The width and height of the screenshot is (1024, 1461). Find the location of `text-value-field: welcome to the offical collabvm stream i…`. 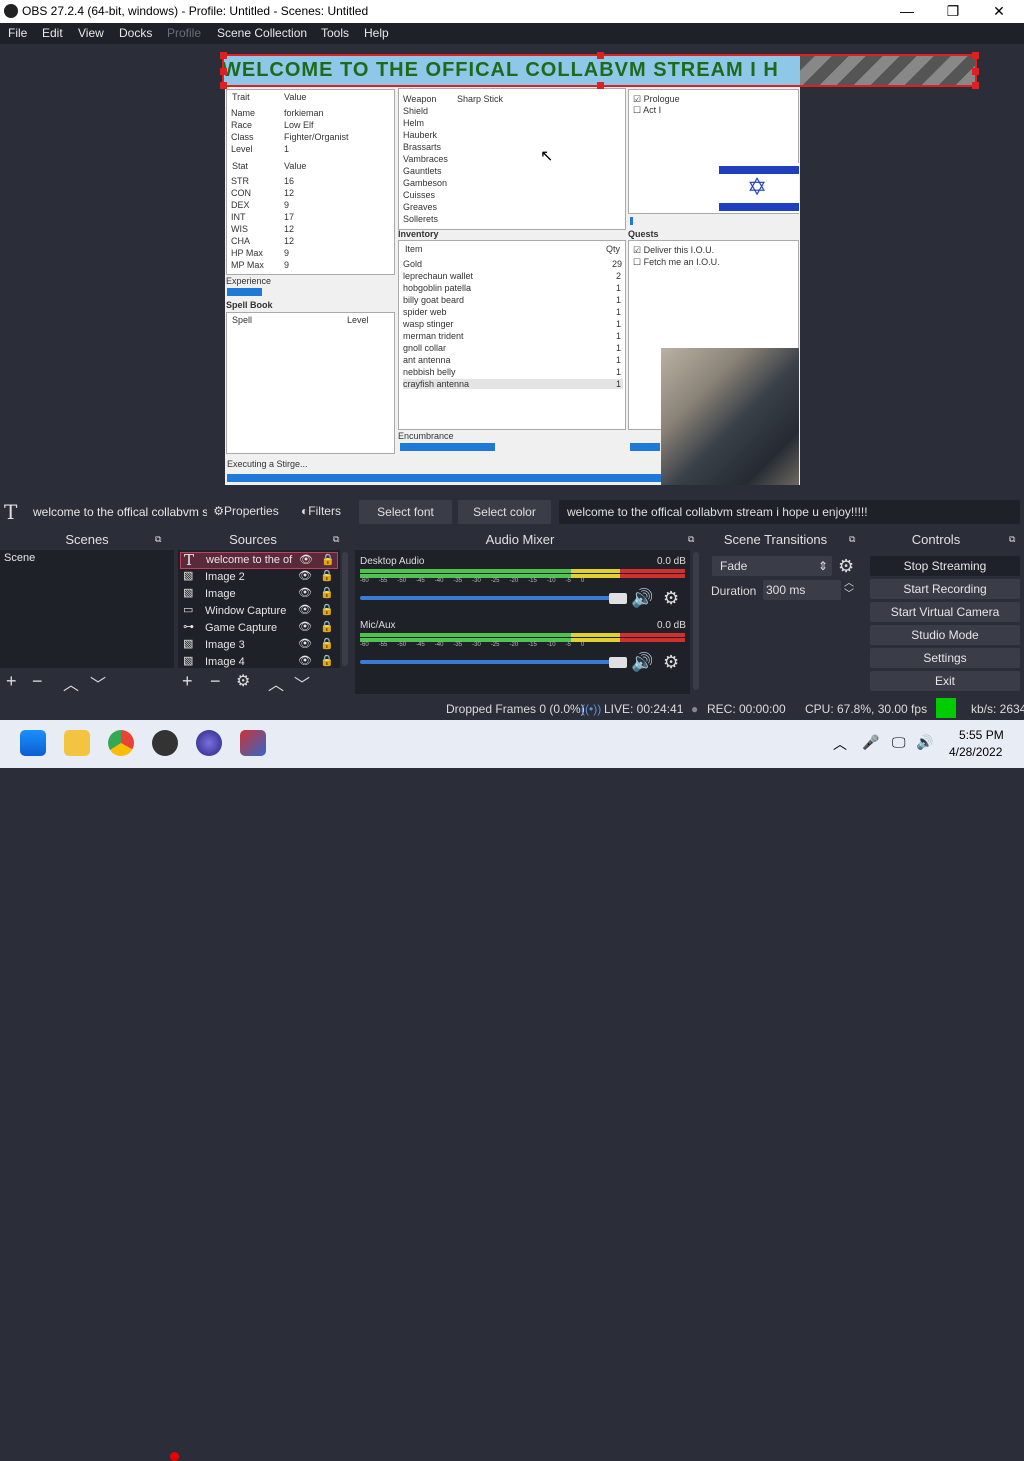

text-value-field: welcome to the offical collabvm stream i… is located at coordinates (789, 512).